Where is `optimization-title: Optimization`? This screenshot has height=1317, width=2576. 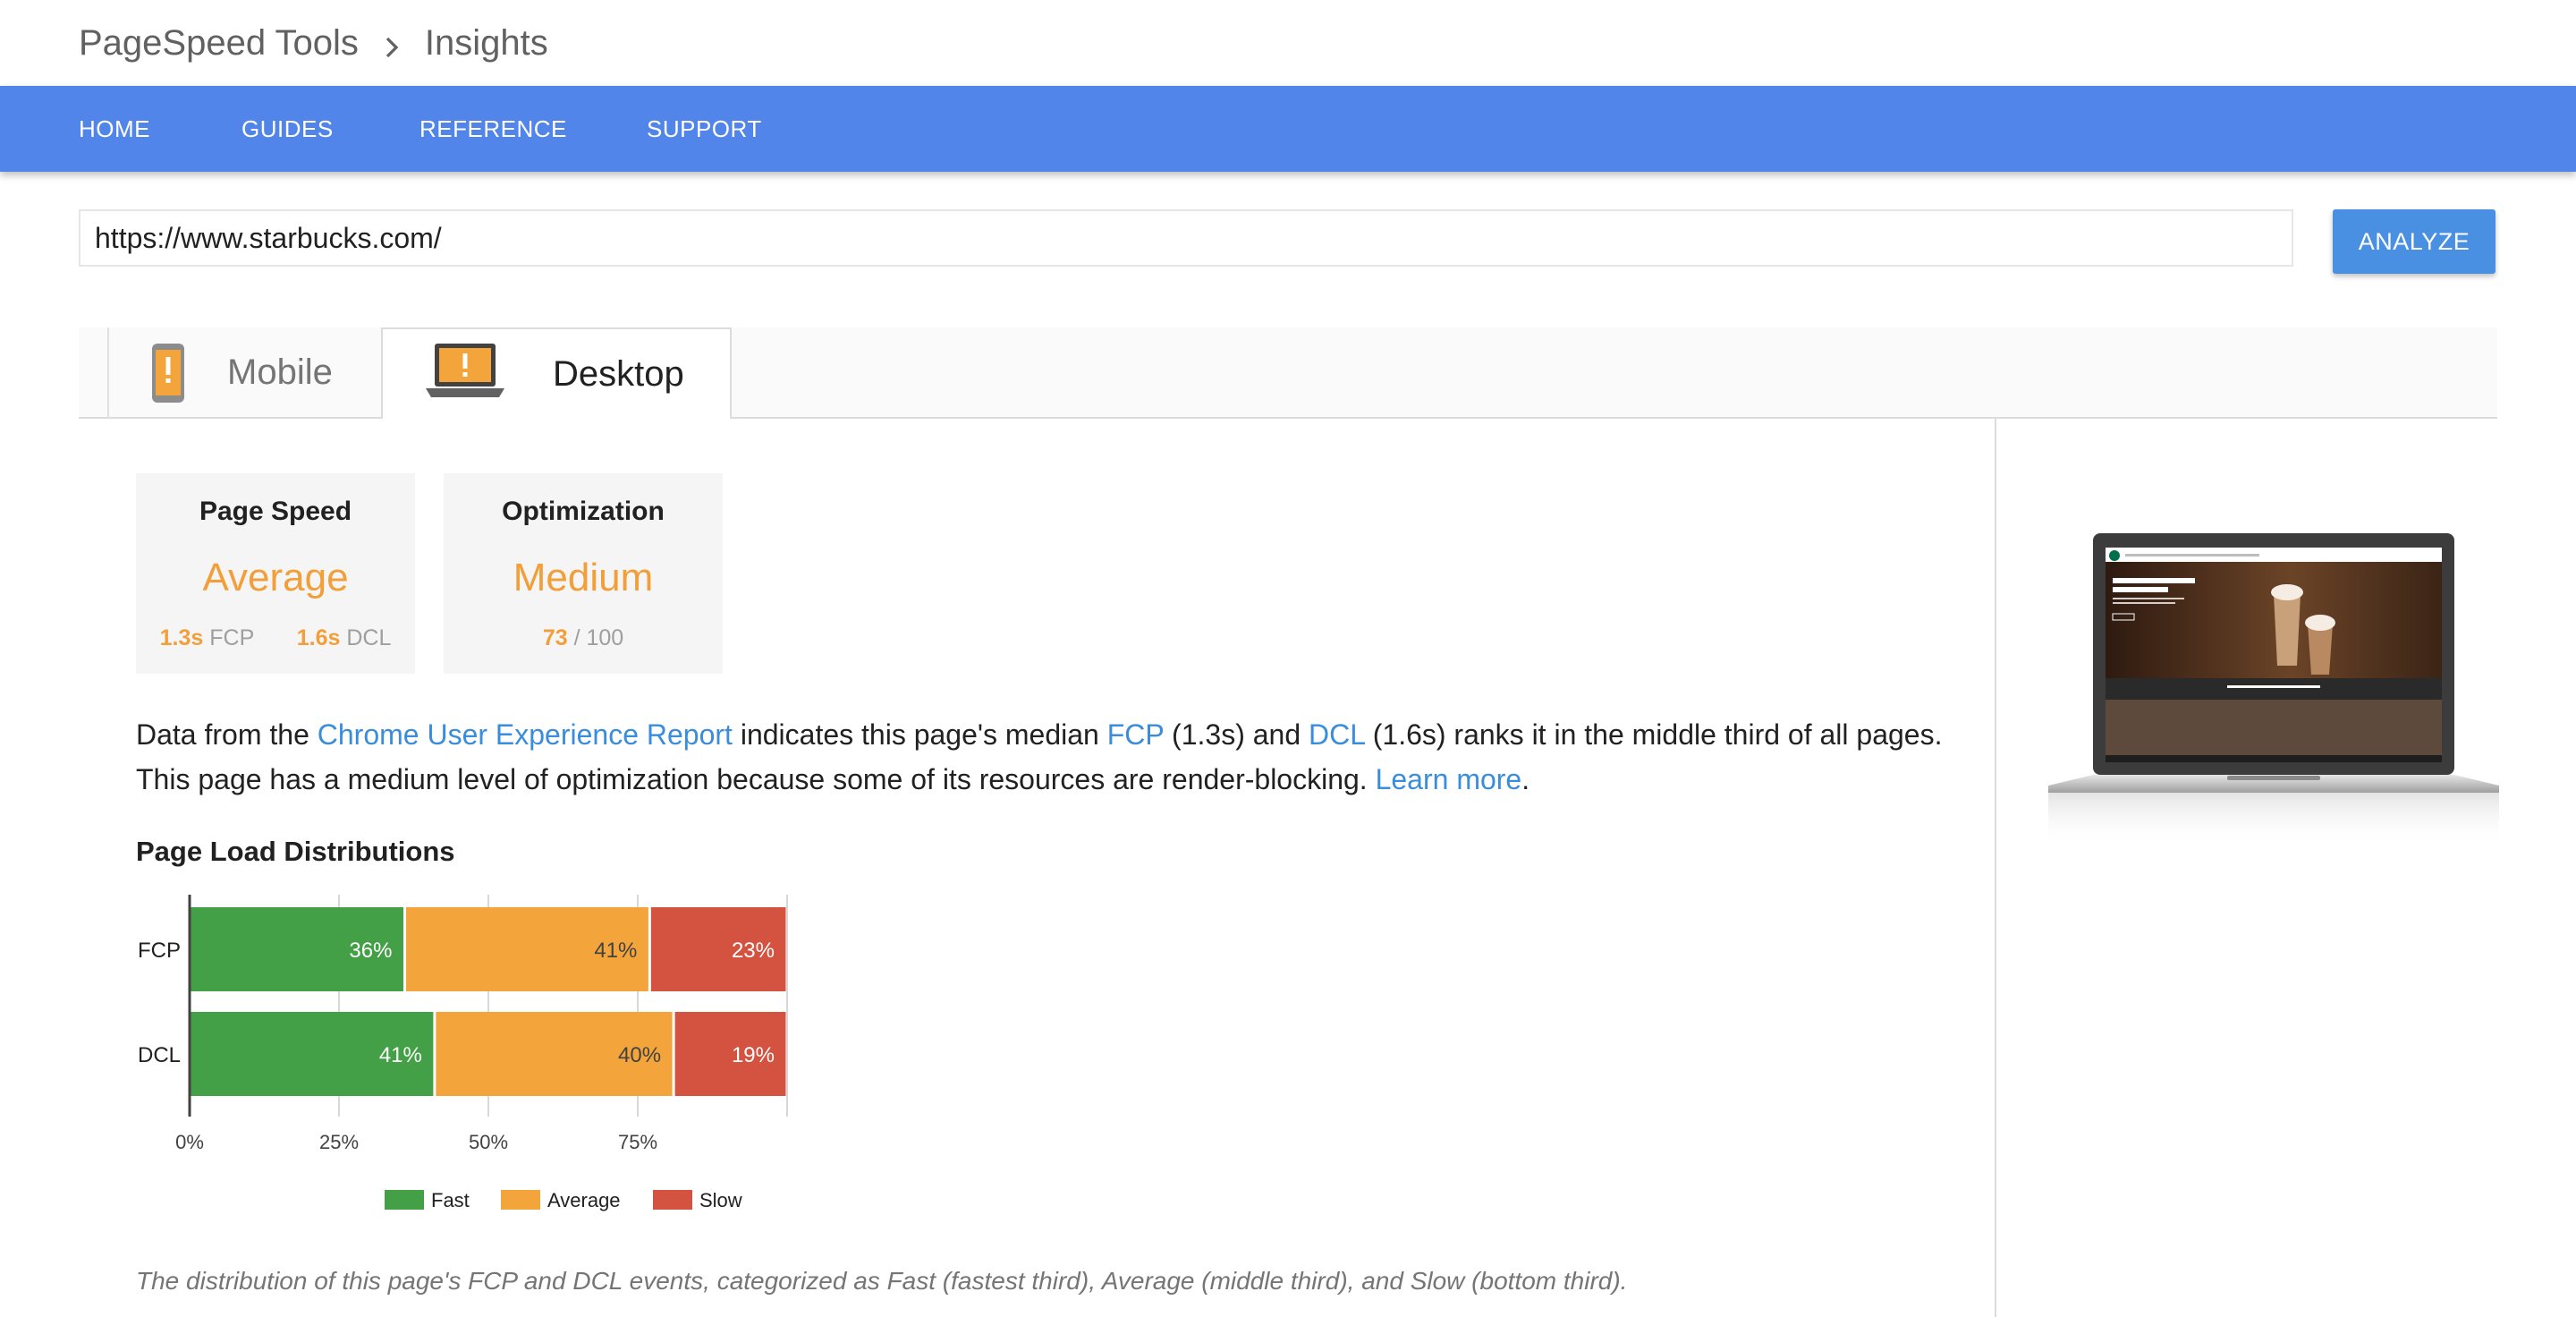 optimization-title: Optimization is located at coordinates (583, 511).